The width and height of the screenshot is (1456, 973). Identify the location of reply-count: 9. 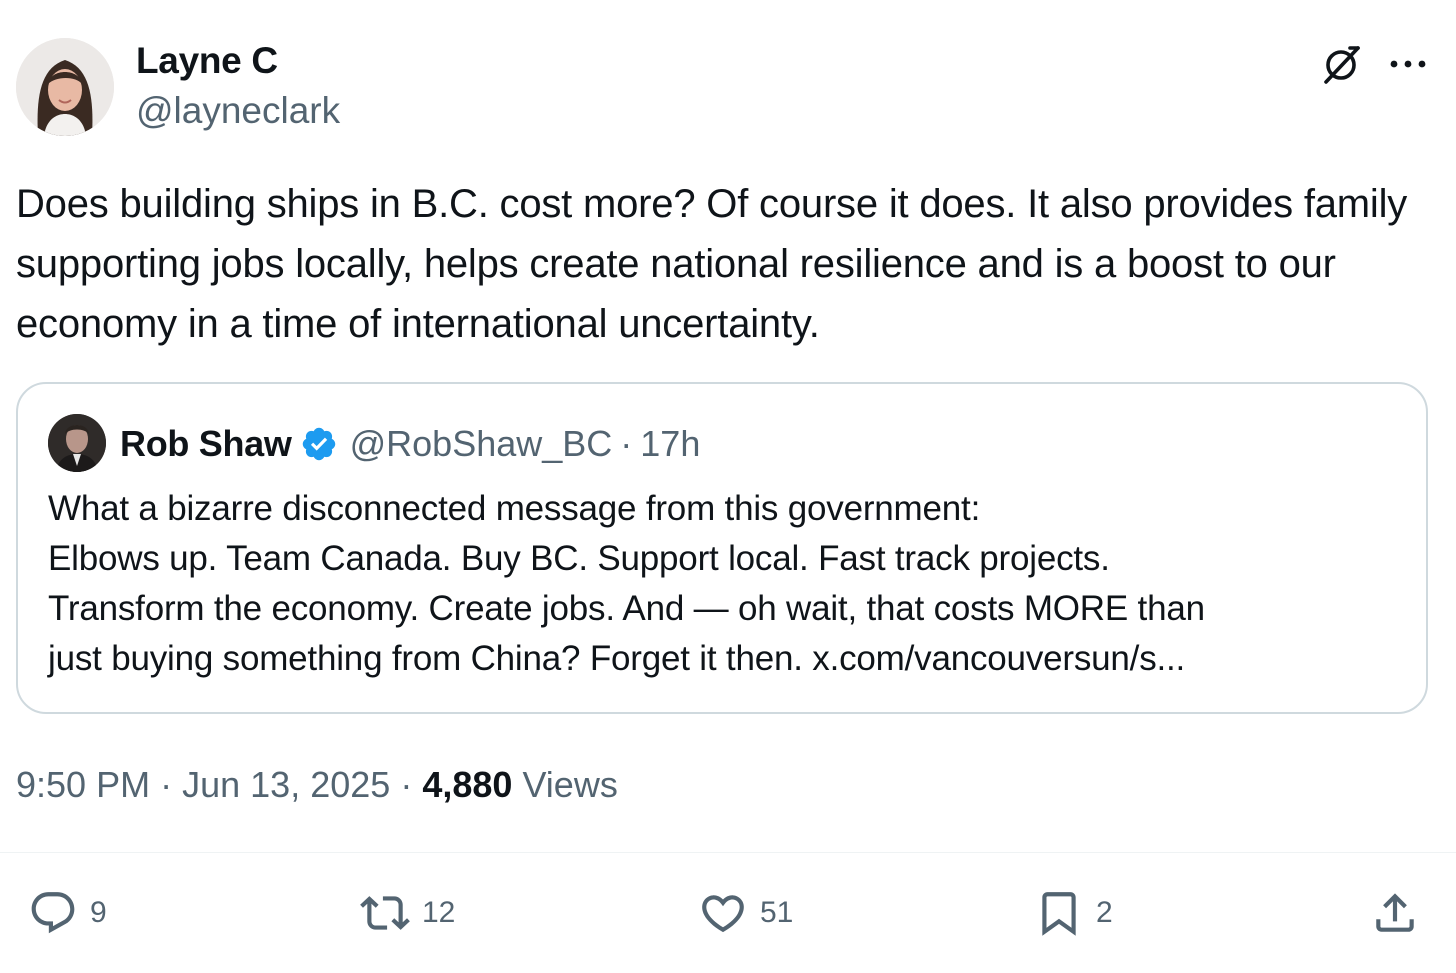
(98, 912).